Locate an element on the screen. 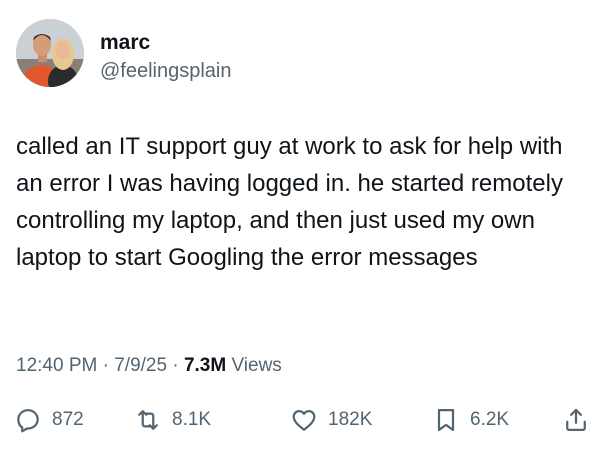 This screenshot has height=462, width=600. repost-count: 8.1K is located at coordinates (192, 419).